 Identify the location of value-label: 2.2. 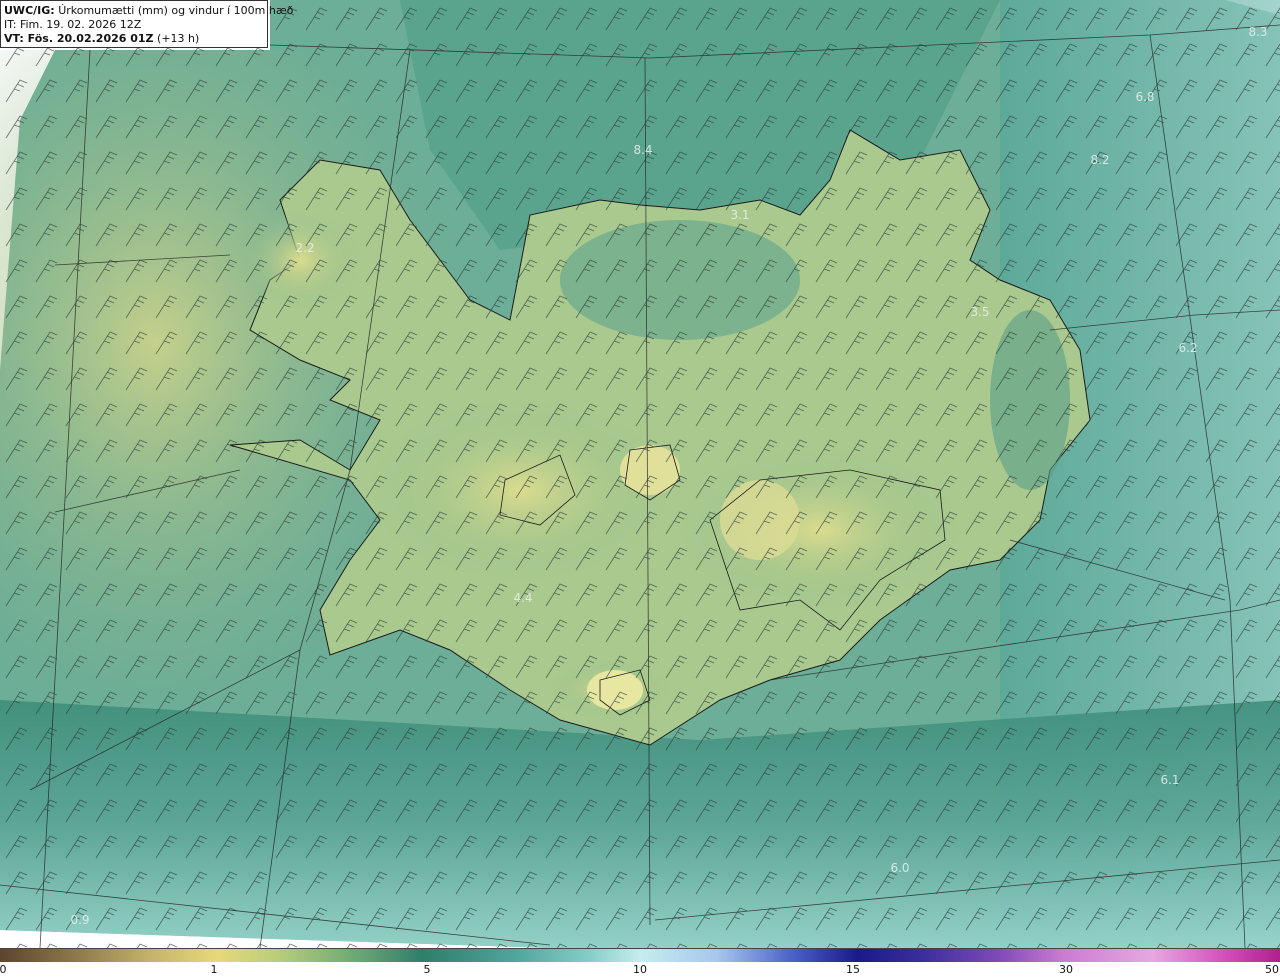
(305, 248).